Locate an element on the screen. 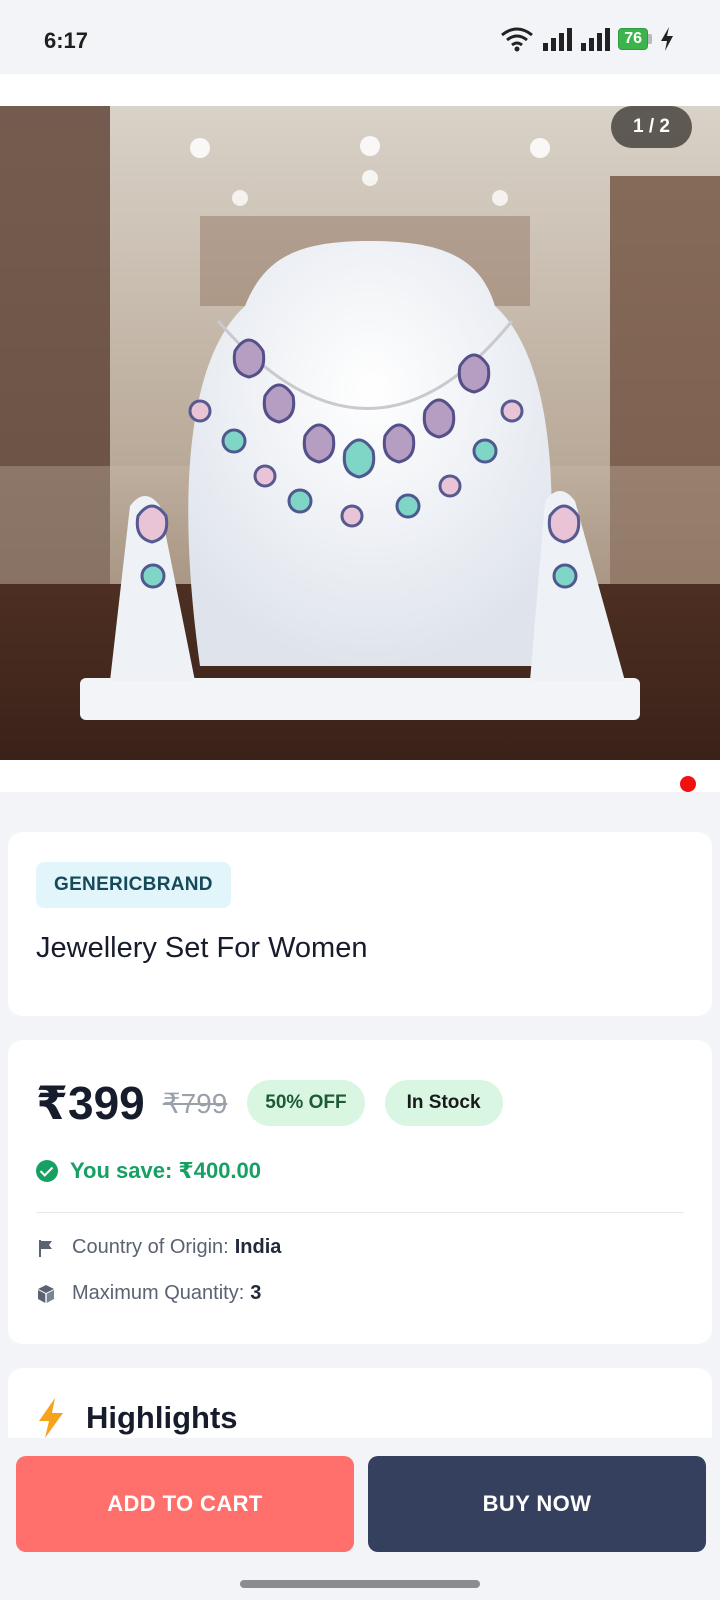 The height and width of the screenshot is (1600, 720). savings-text: You save: ₹400.00 is located at coordinates (166, 1170).